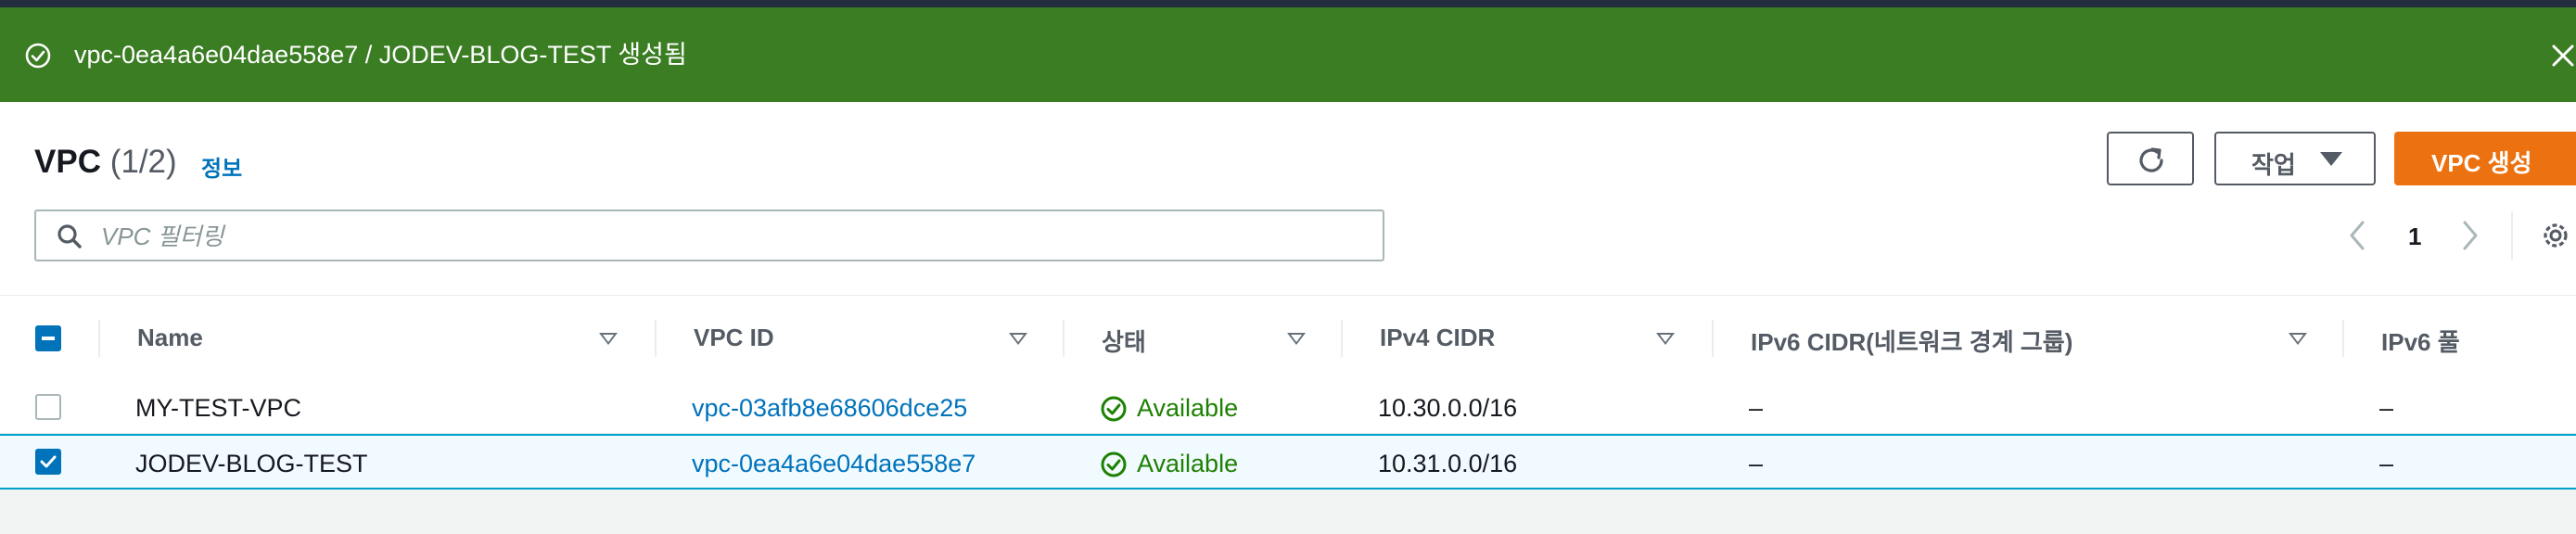 The width and height of the screenshot is (2576, 534). What do you see at coordinates (734, 338) in the screenshot?
I see `column-header-vpc-id: VPC ID` at bounding box center [734, 338].